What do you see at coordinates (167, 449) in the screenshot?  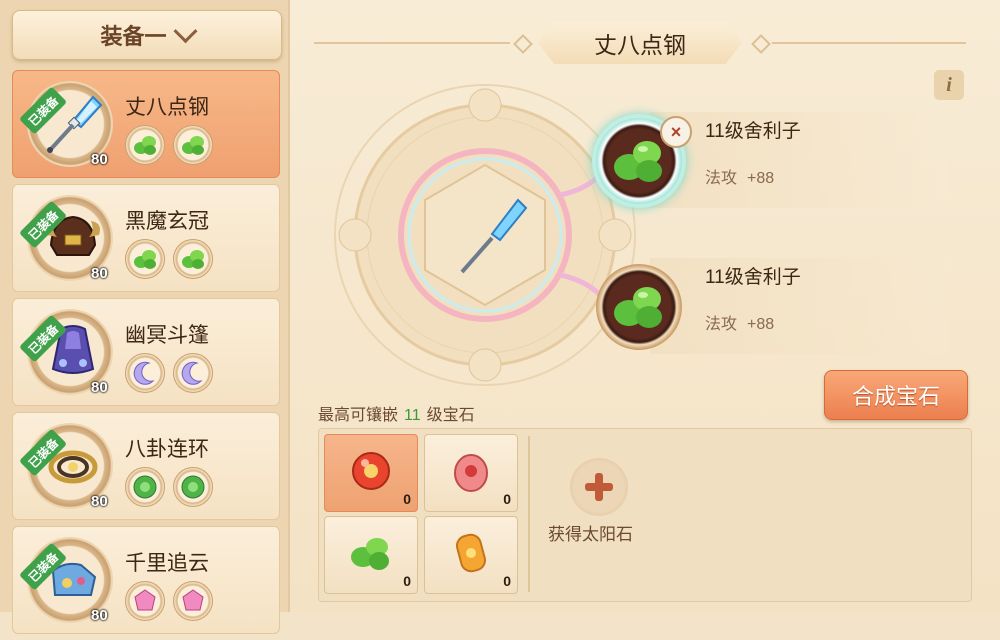 I see `equipment-name: 八卦连环` at bounding box center [167, 449].